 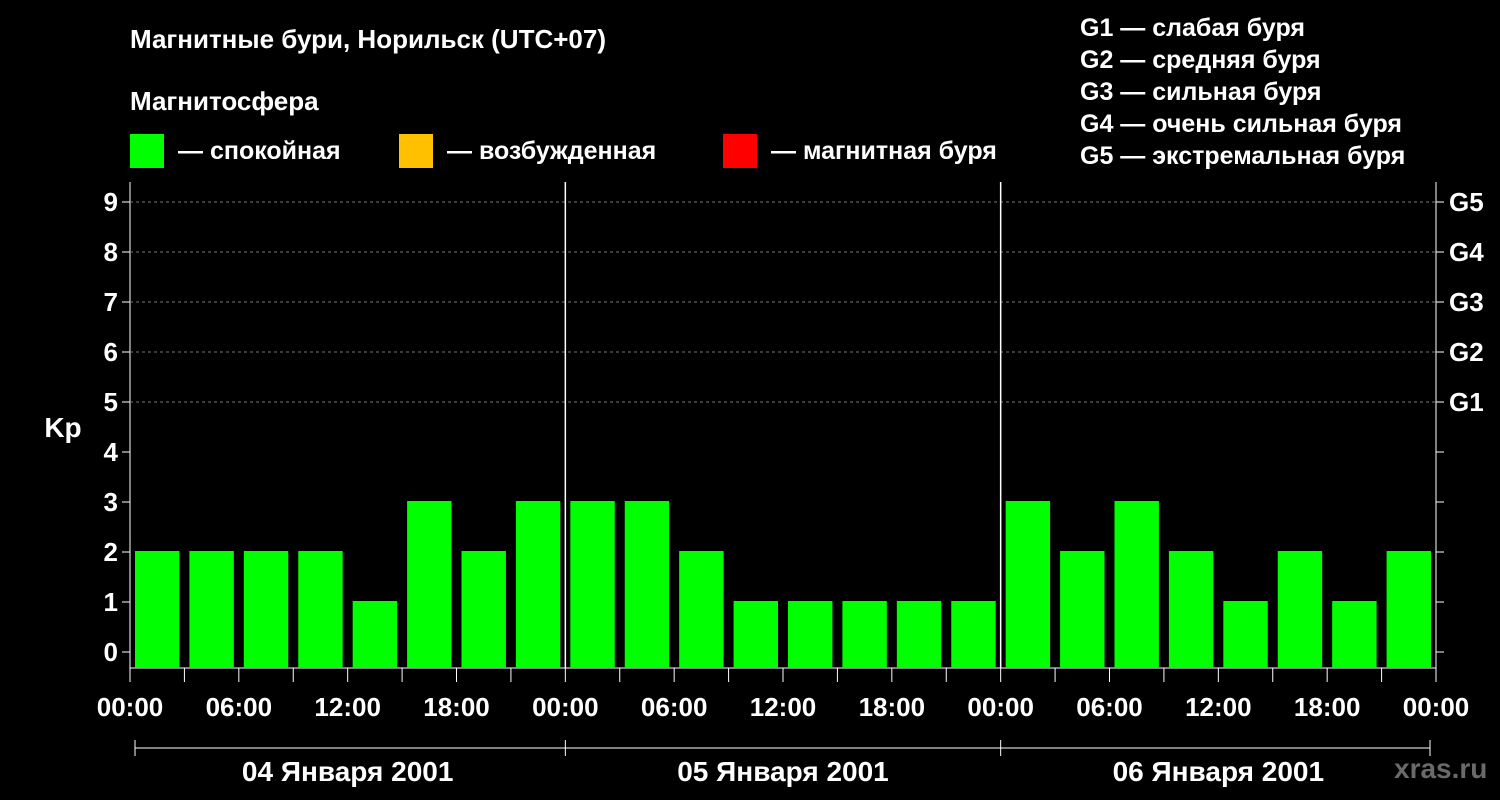 What do you see at coordinates (111, 202) in the screenshot?
I see `y-tick-label: 9` at bounding box center [111, 202].